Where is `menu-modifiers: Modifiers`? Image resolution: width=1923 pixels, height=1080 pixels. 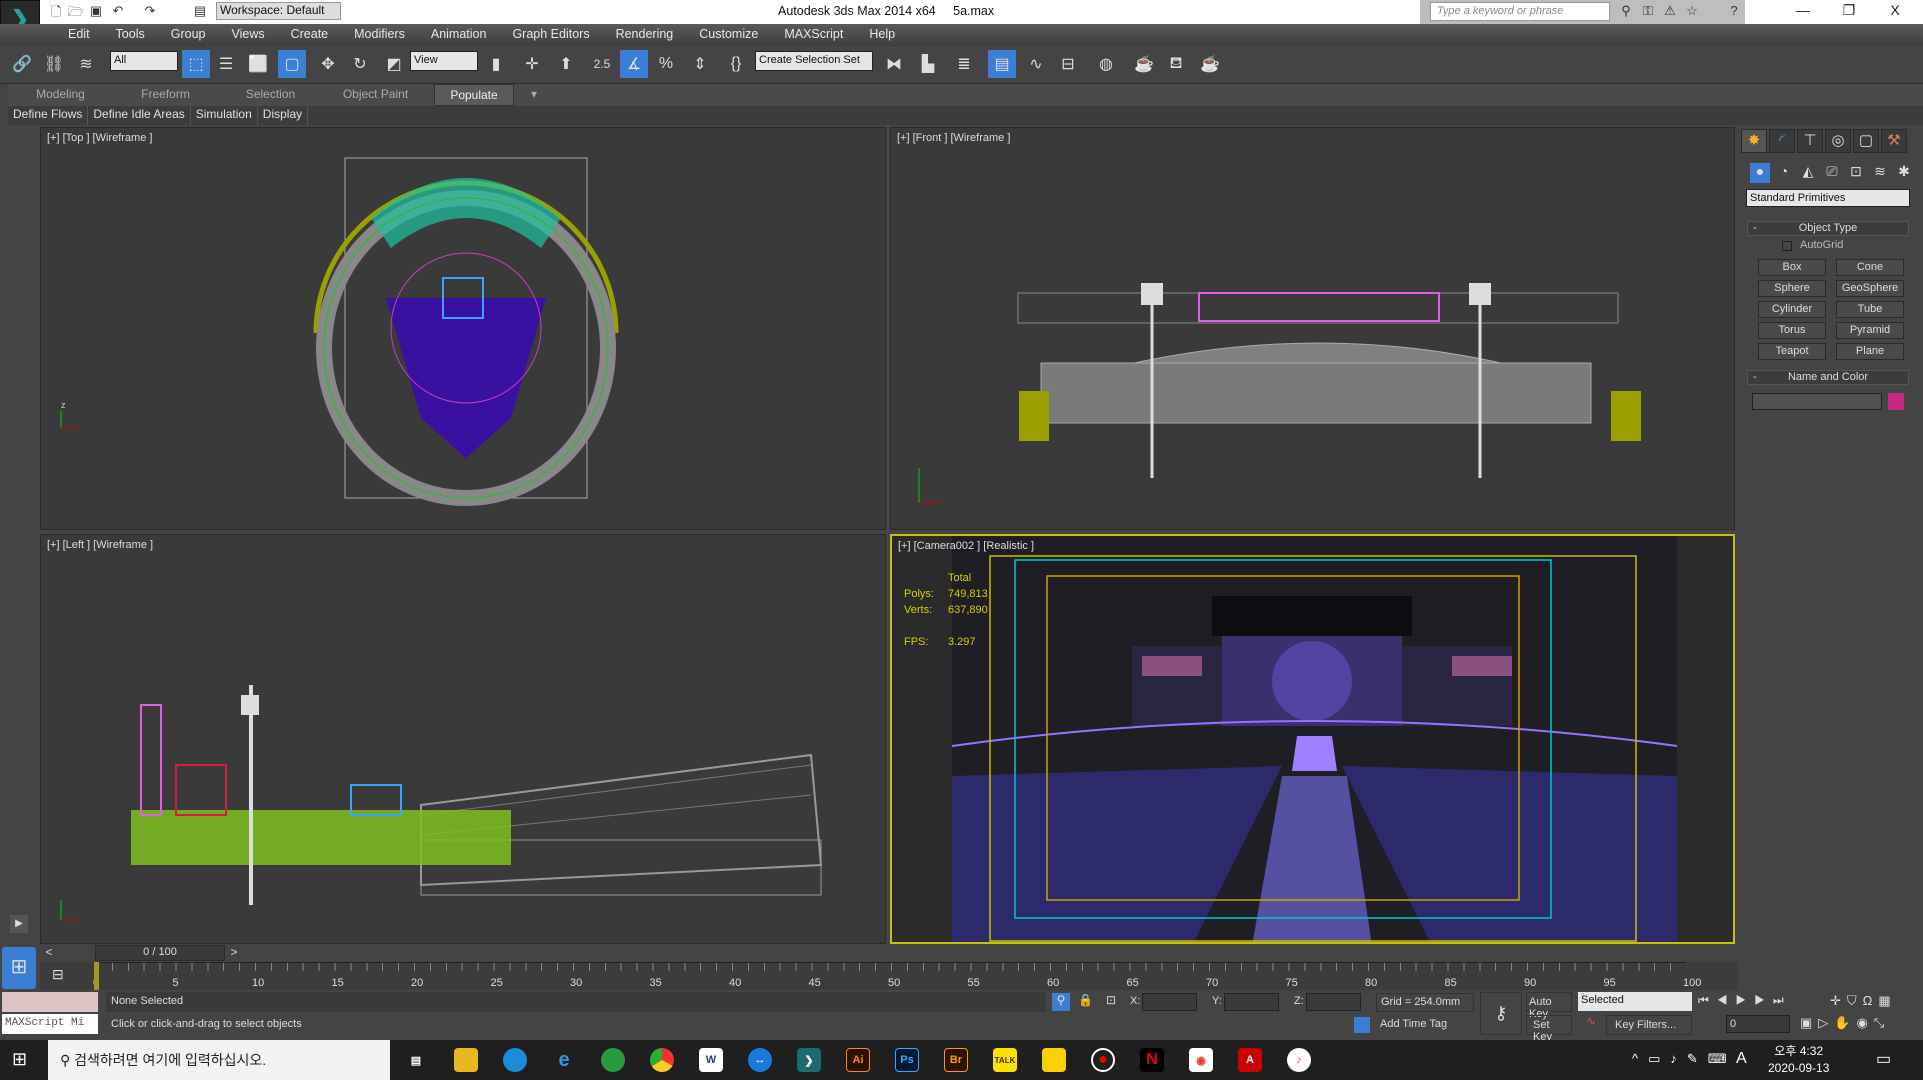 menu-modifiers: Modifiers is located at coordinates (379, 35).